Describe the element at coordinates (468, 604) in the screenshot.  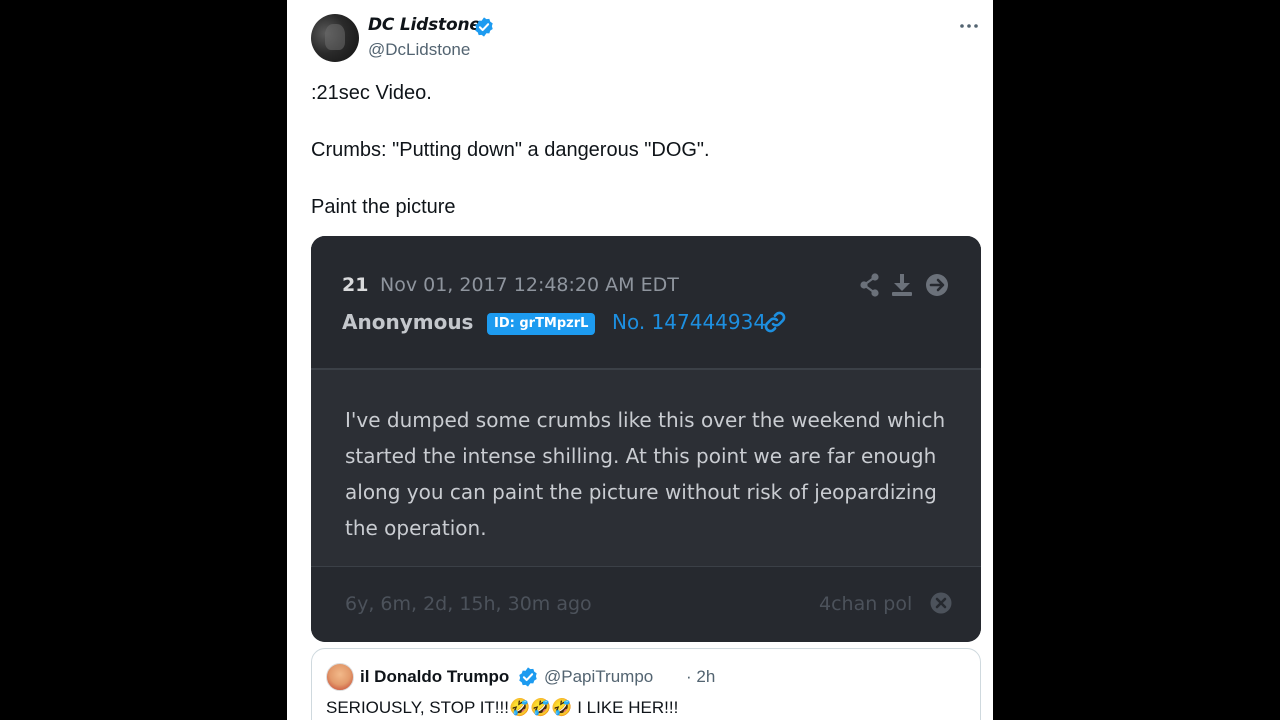
I see `post-age: 6y, 6m, 2d, 15h, 30m ago` at that location.